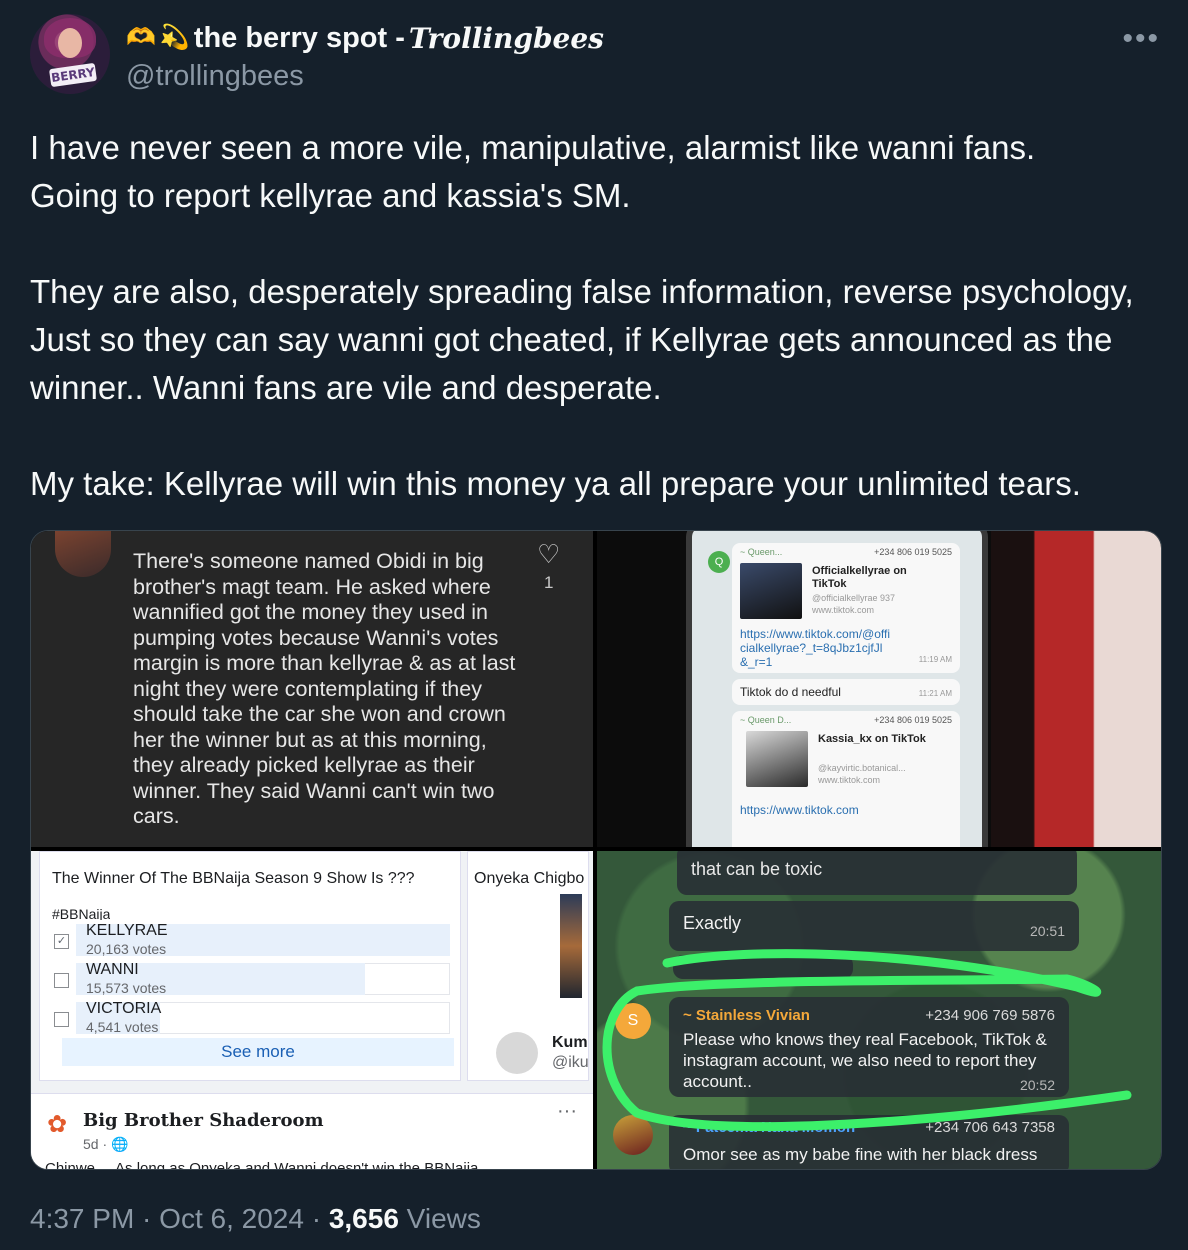 This screenshot has height=1250, width=1188. I want to click on display-name: the berry spot -, so click(299, 38).